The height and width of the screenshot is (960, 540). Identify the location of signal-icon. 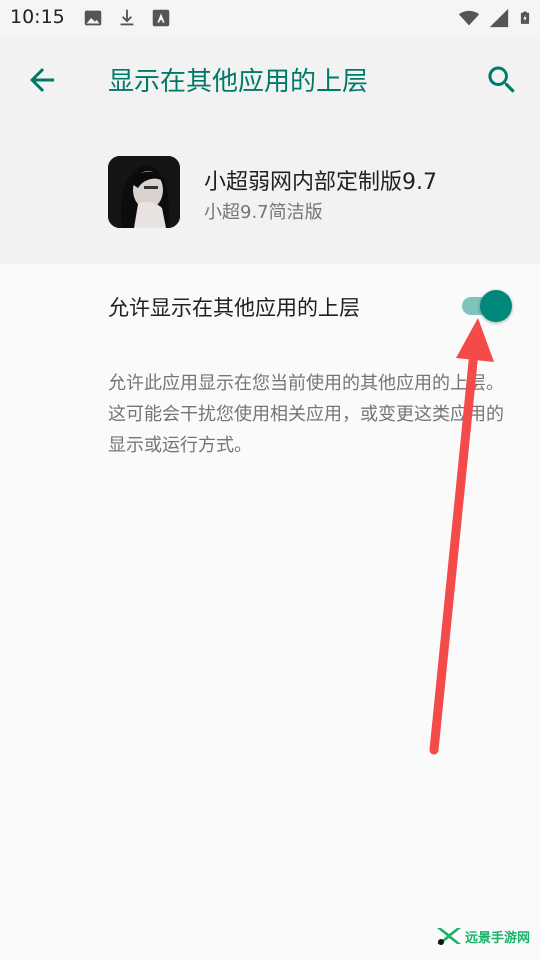
(499, 18).